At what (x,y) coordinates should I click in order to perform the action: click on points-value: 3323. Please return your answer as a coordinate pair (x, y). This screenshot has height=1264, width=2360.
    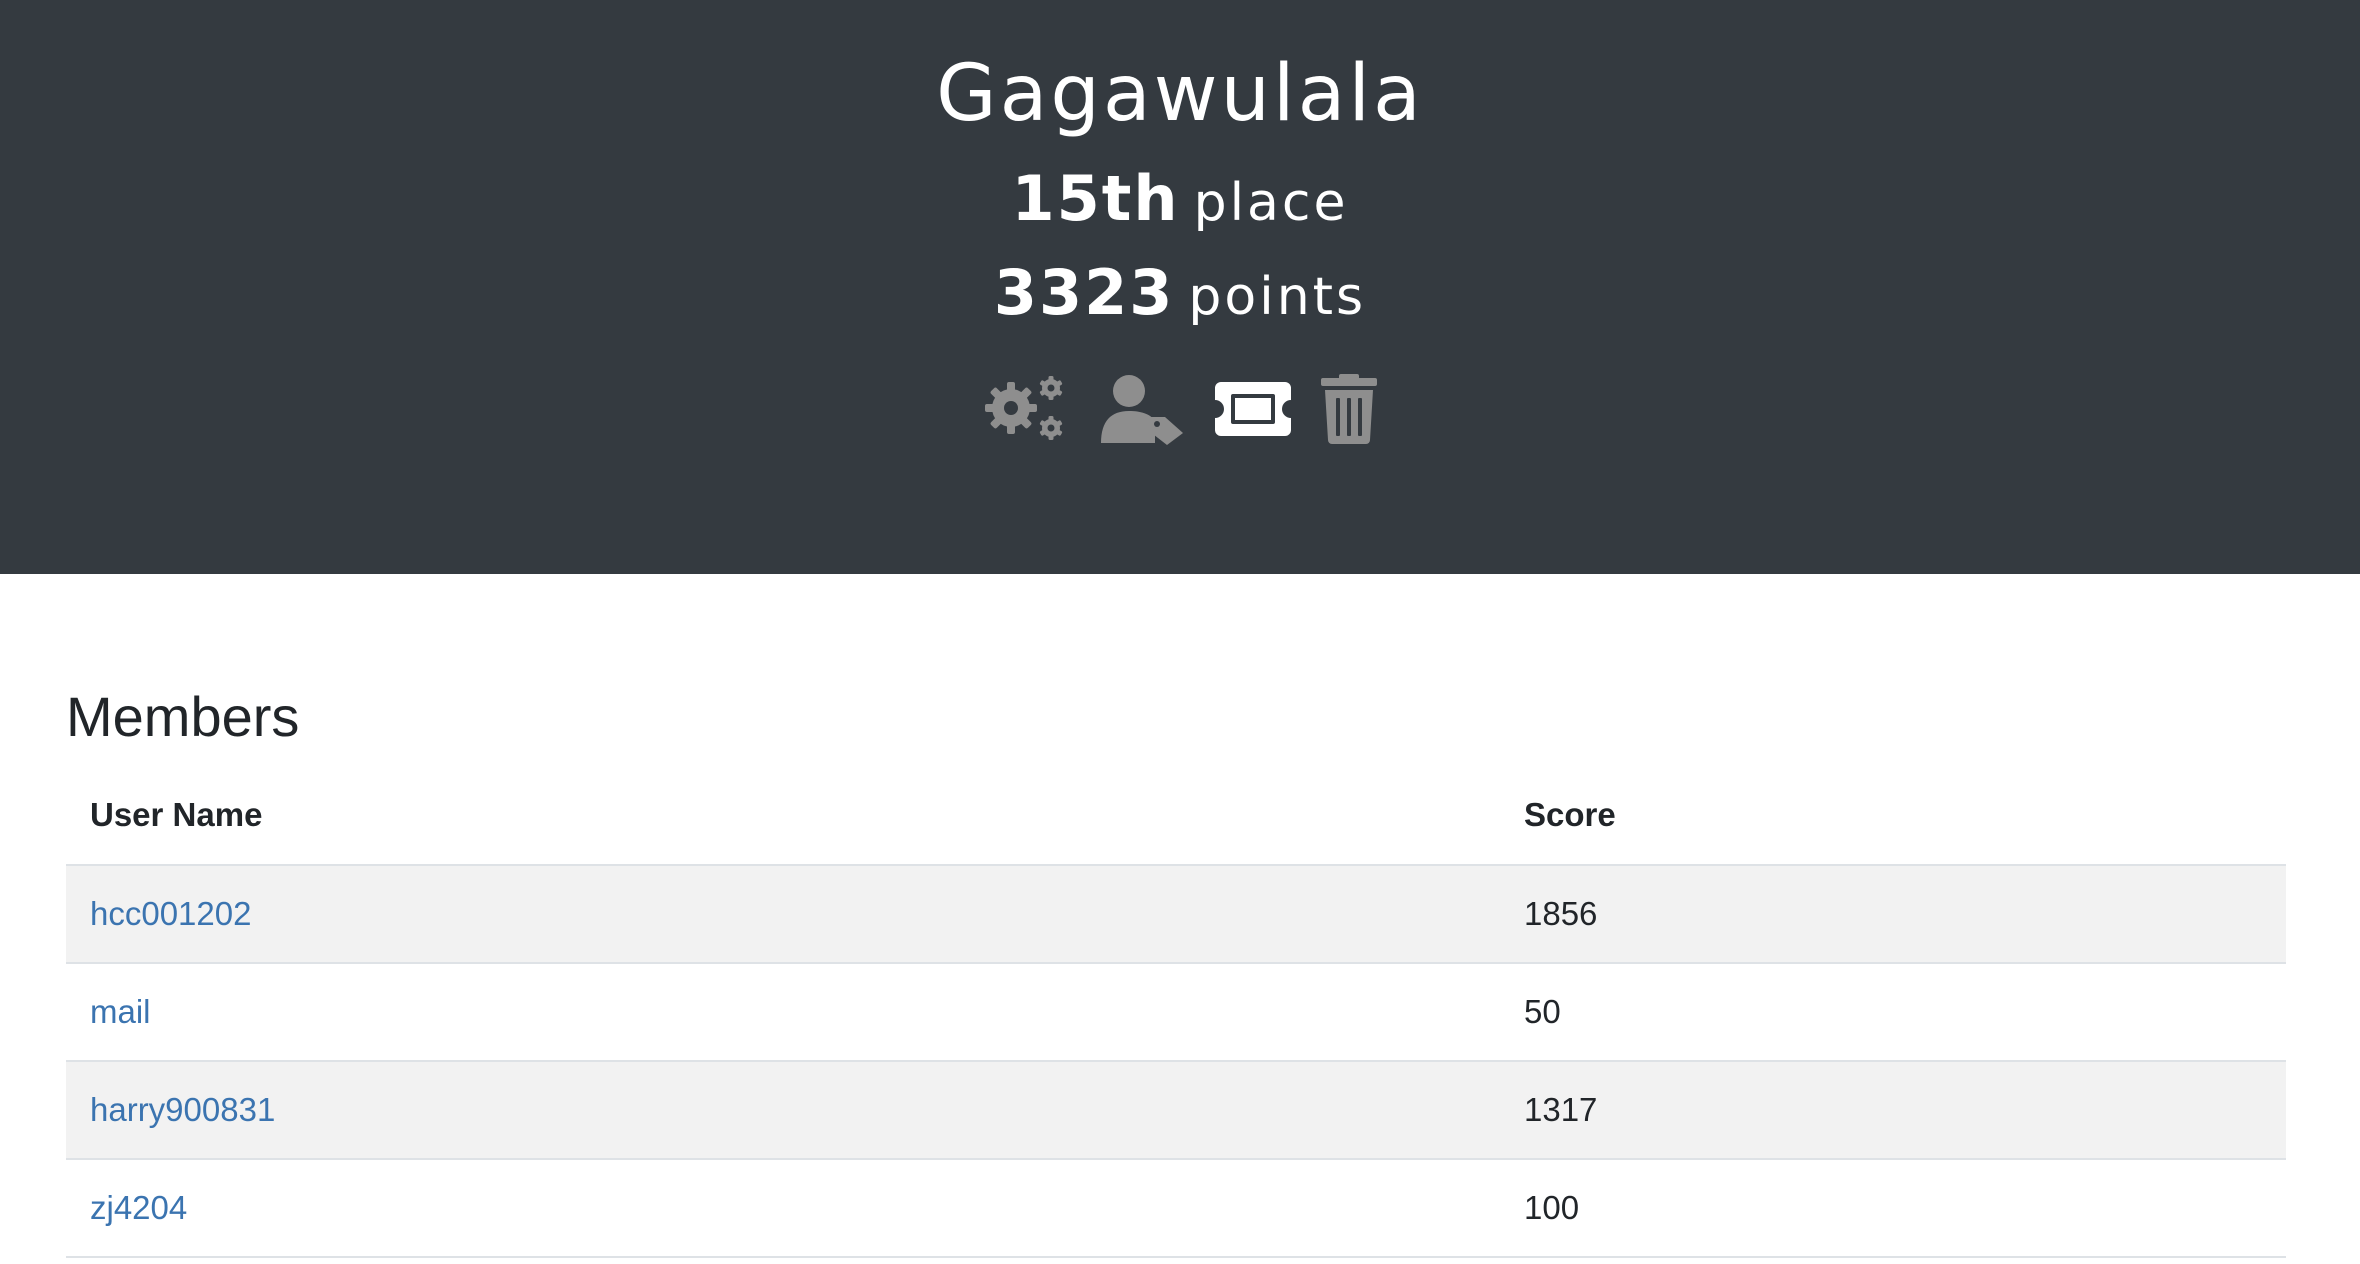
    Looking at the image, I should click on (1084, 292).